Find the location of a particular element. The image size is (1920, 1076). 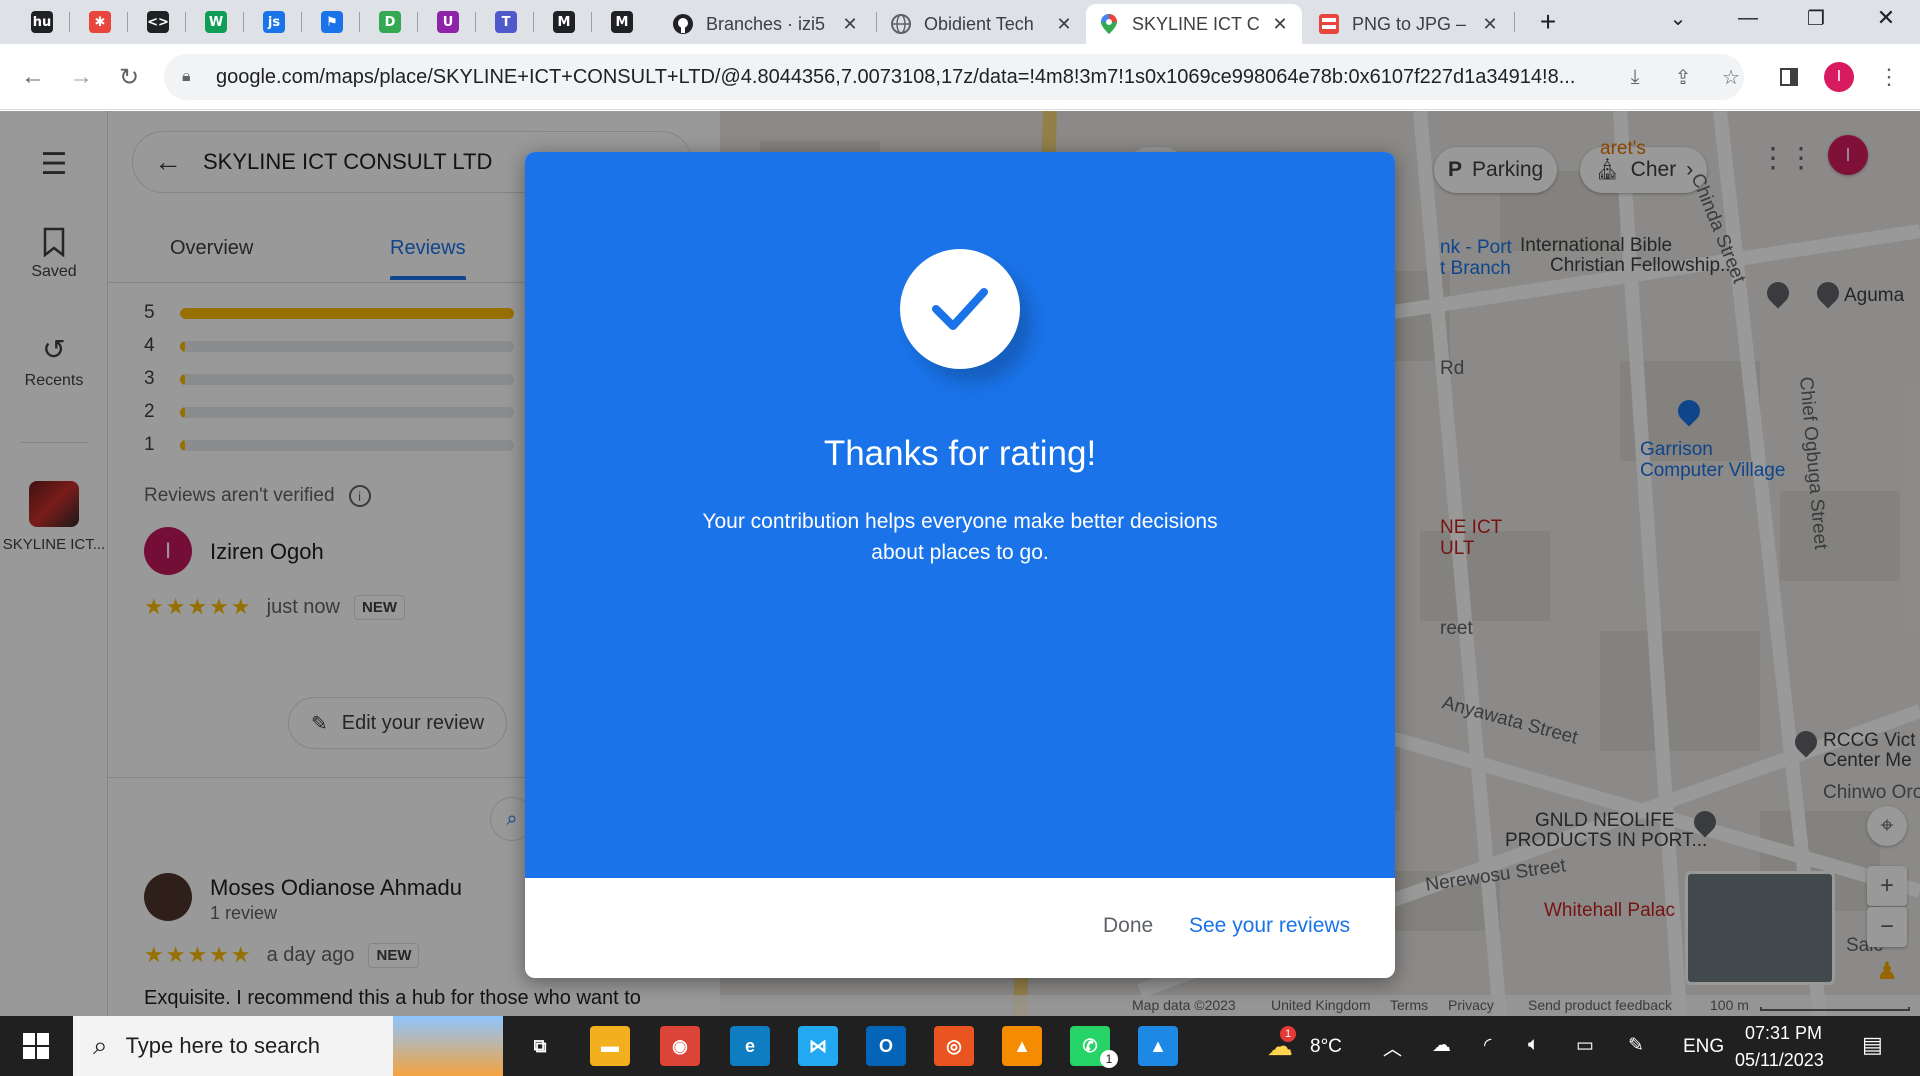

pinned-tab: D is located at coordinates (390, 22).